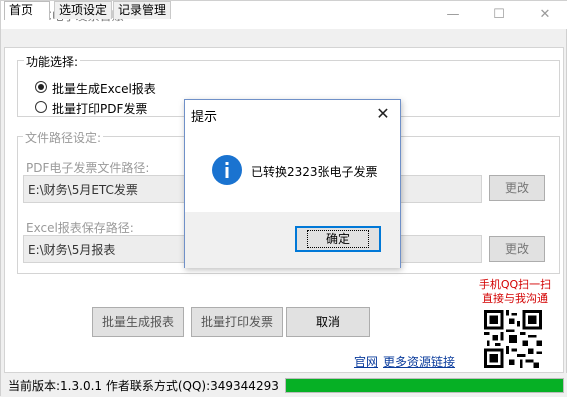 The height and width of the screenshot is (397, 567). What do you see at coordinates (41, 107) in the screenshot?
I see `radio-unselected-indicator` at bounding box center [41, 107].